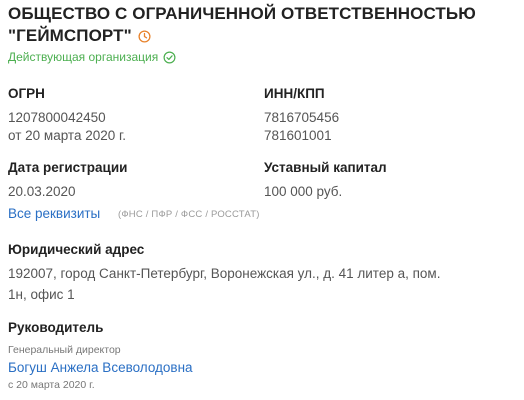 The height and width of the screenshot is (400, 524). Describe the element at coordinates (303, 191) in the screenshot. I see `capital-value: 100 000 руб.` at that location.